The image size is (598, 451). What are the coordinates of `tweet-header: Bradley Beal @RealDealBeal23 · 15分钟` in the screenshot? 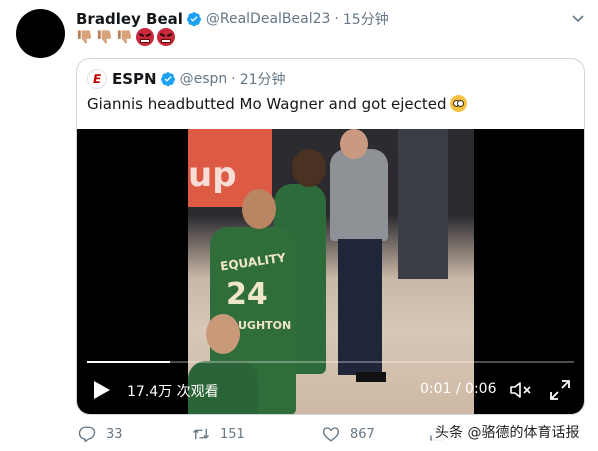 It's located at (232, 19).